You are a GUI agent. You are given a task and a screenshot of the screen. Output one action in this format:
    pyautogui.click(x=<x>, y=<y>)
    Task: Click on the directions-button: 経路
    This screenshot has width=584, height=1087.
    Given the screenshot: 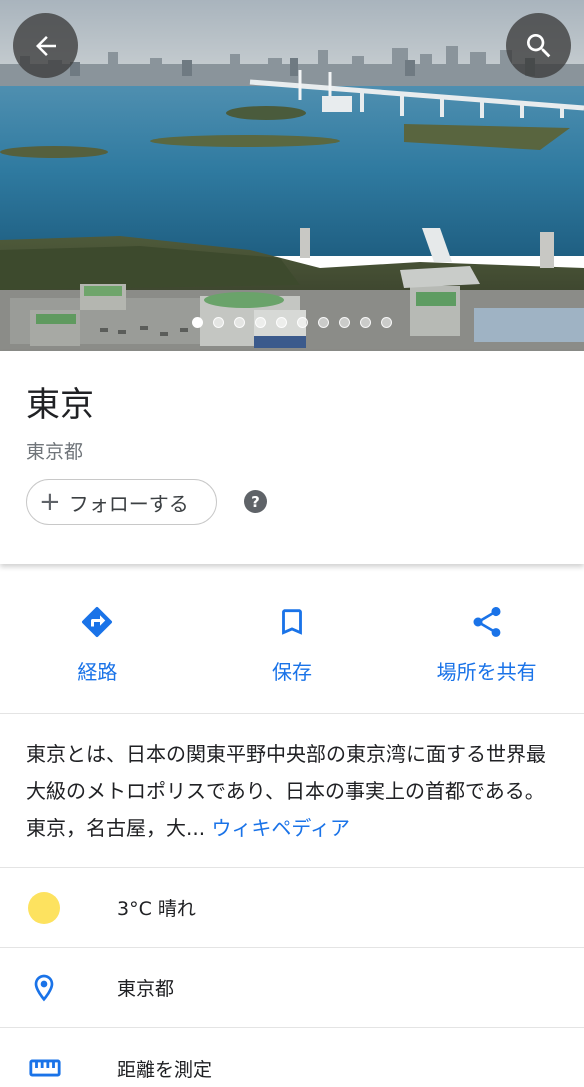 What is the action you would take?
    pyautogui.click(x=97, y=638)
    